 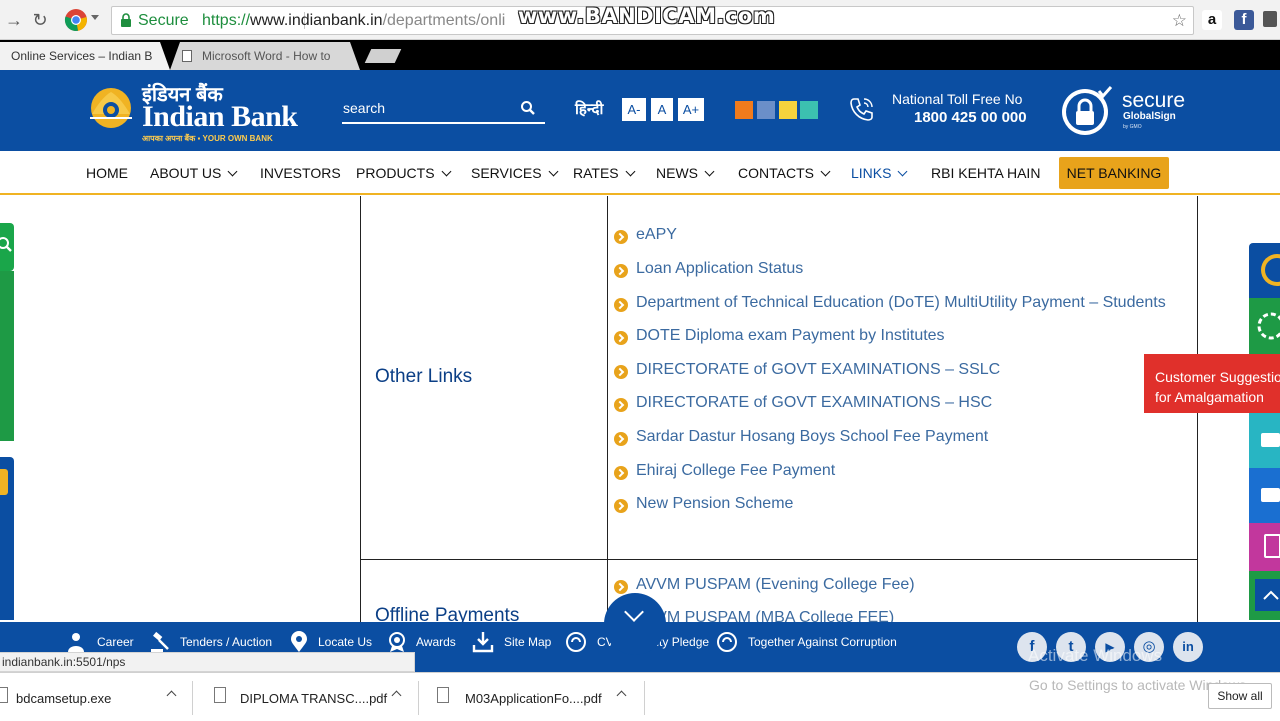 What do you see at coordinates (691, 109) in the screenshot?
I see `font-increase-button: A+` at bounding box center [691, 109].